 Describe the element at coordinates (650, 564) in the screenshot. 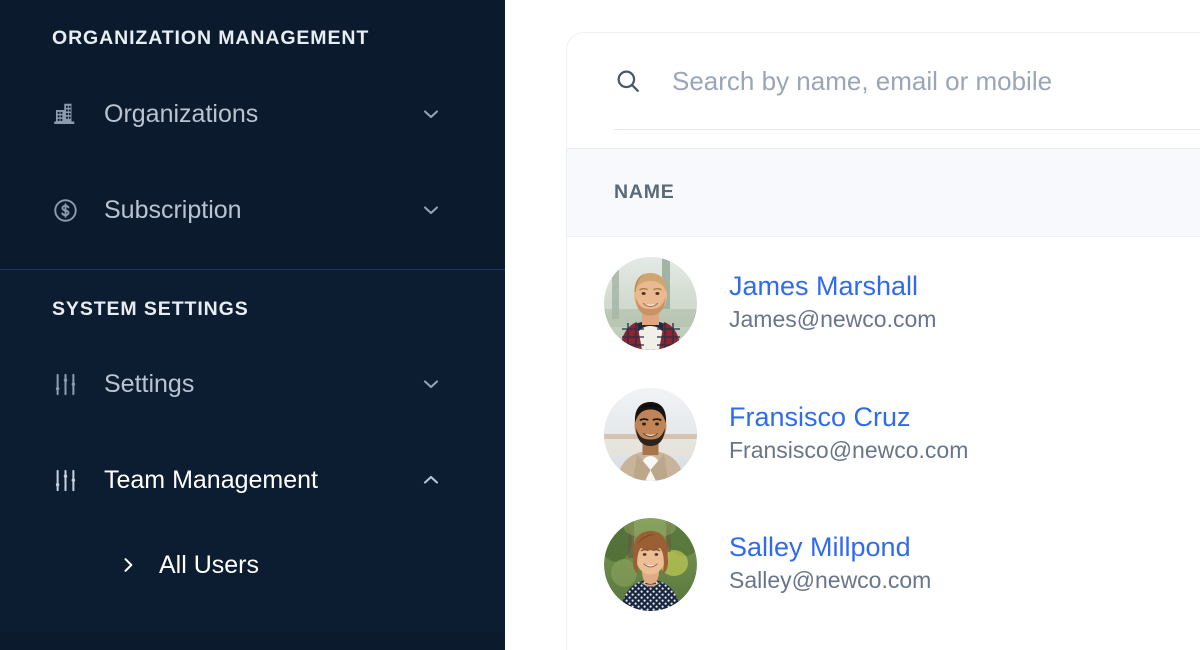

I see `avatar-salley-millpond` at that location.